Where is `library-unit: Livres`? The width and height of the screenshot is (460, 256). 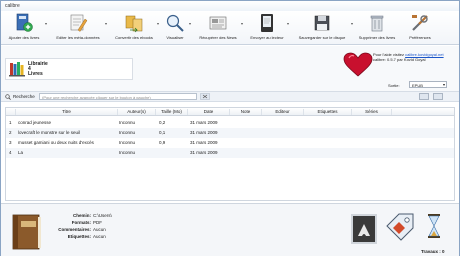 library-unit: Livres is located at coordinates (35, 74).